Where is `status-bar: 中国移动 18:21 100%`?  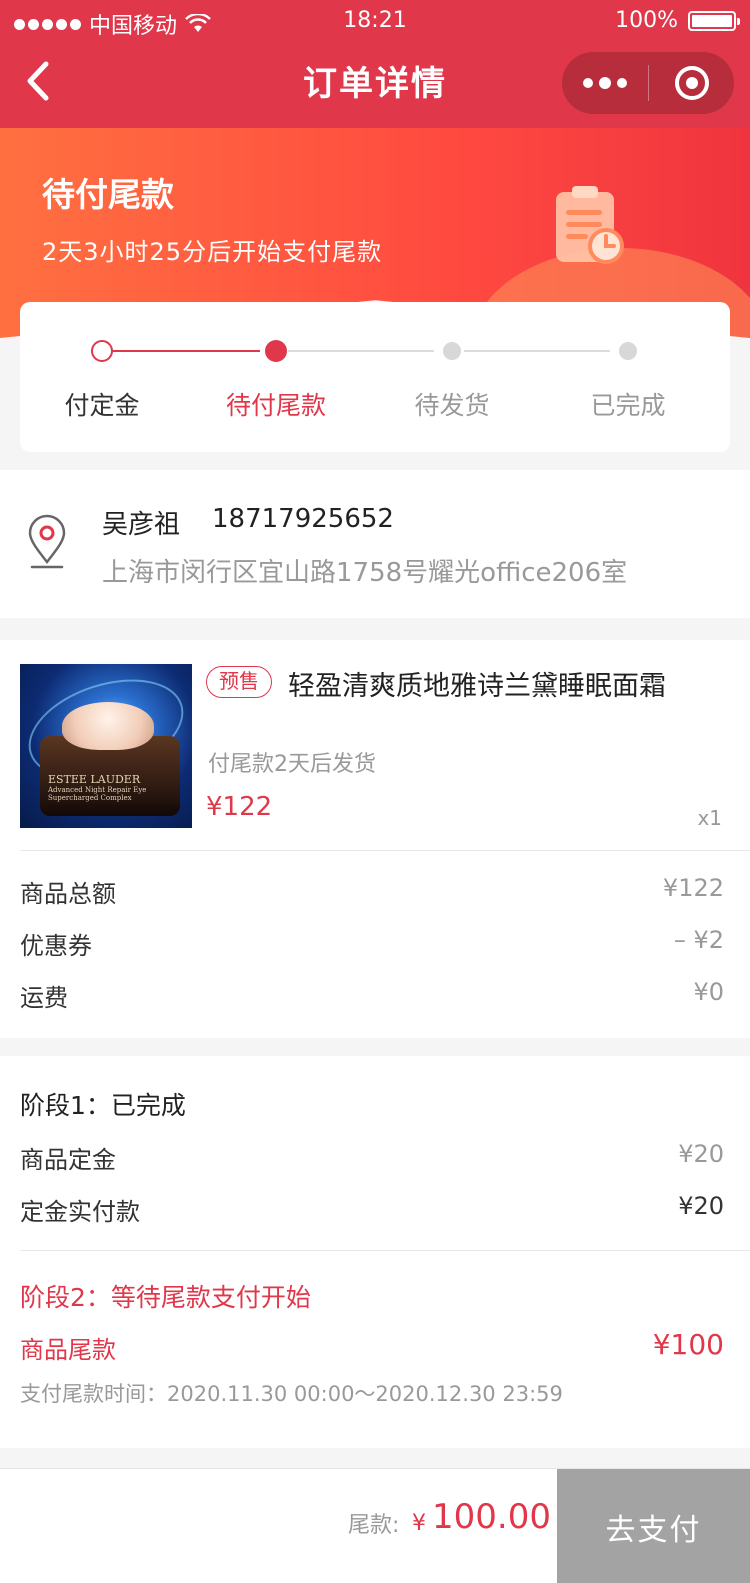
status-bar: 中国移动 18:21 100% is located at coordinates (375, 22).